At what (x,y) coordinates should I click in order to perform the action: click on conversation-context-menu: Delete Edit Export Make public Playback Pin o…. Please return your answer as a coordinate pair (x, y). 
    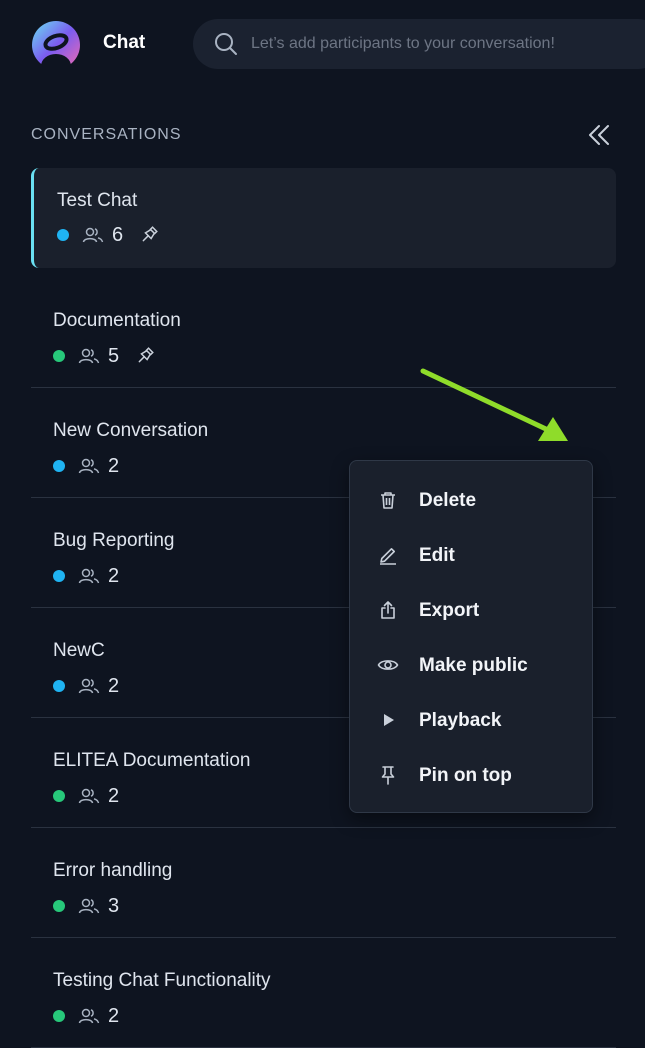
    Looking at the image, I should click on (471, 636).